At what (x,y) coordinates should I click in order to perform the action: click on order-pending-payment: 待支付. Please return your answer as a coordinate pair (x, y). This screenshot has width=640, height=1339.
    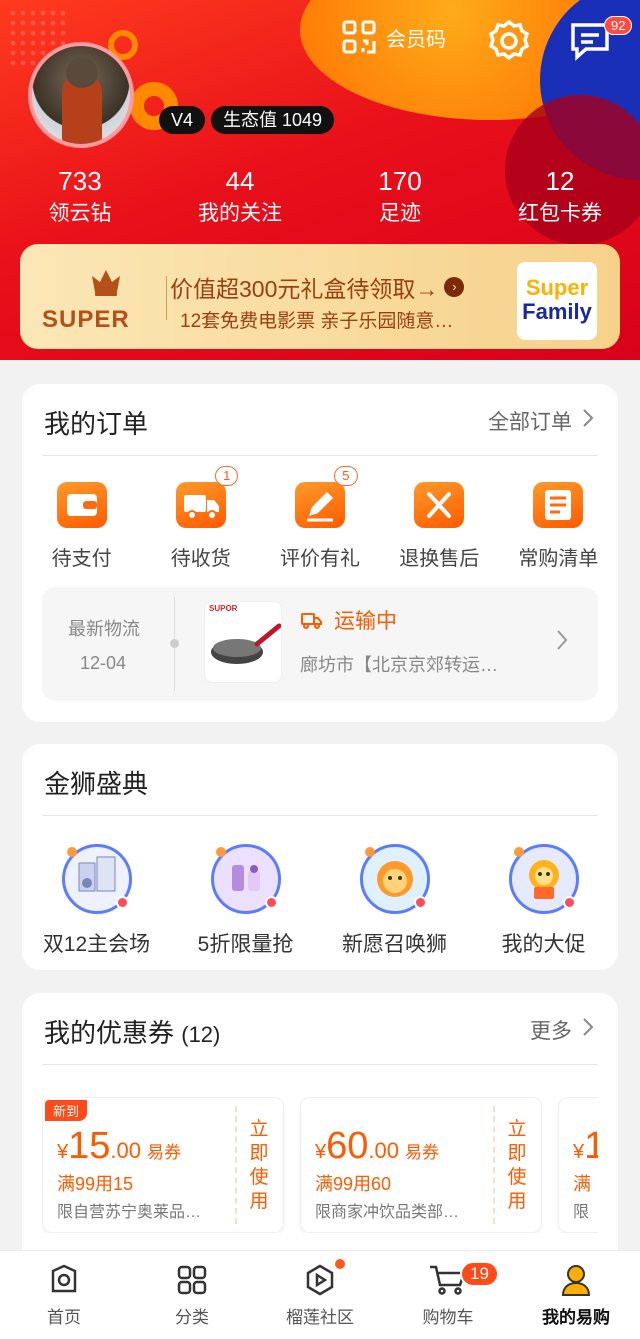
    Looking at the image, I should click on (81, 523).